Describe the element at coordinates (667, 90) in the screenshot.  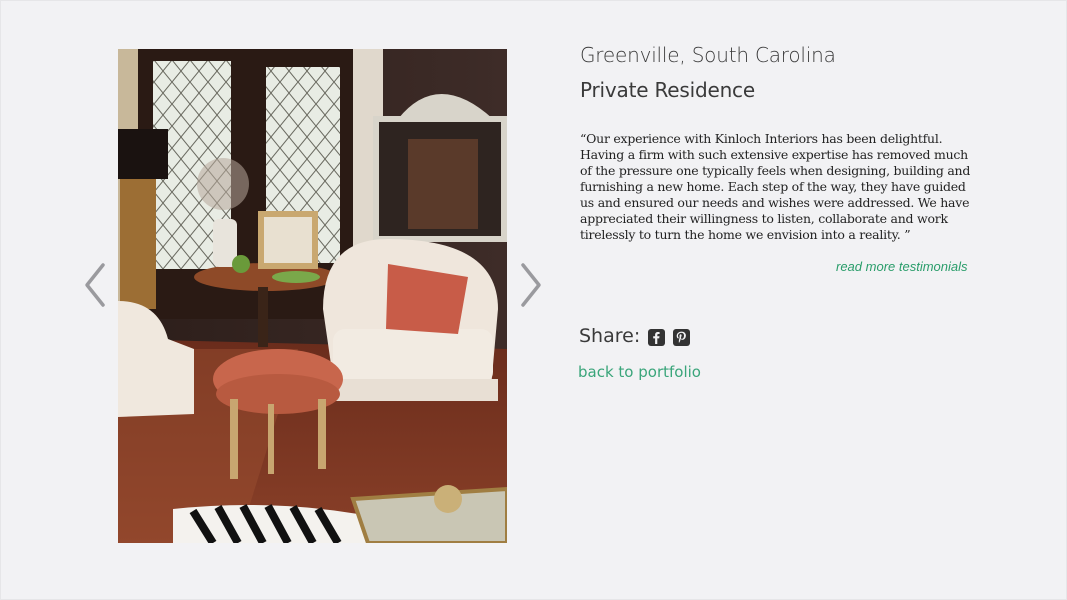
I see `project-type: Private Residence` at that location.